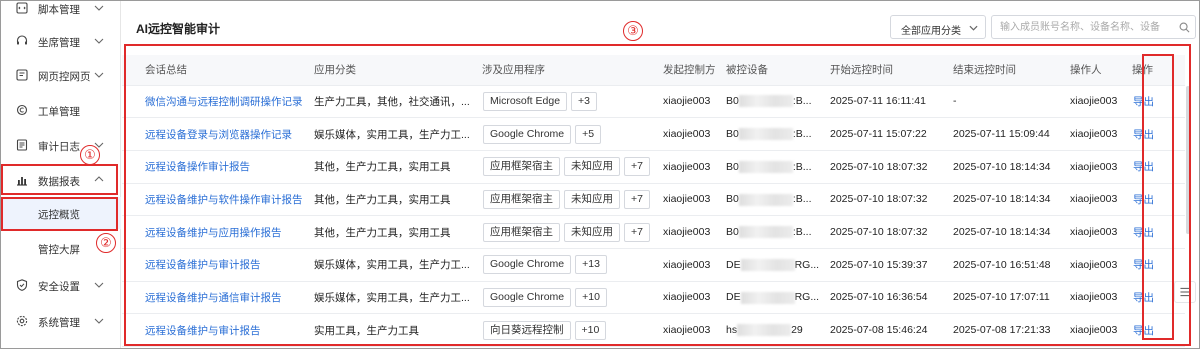 The image size is (1200, 349). Describe the element at coordinates (61, 145) in the screenshot. I see `sidebar-item-4: 审计日志` at that location.